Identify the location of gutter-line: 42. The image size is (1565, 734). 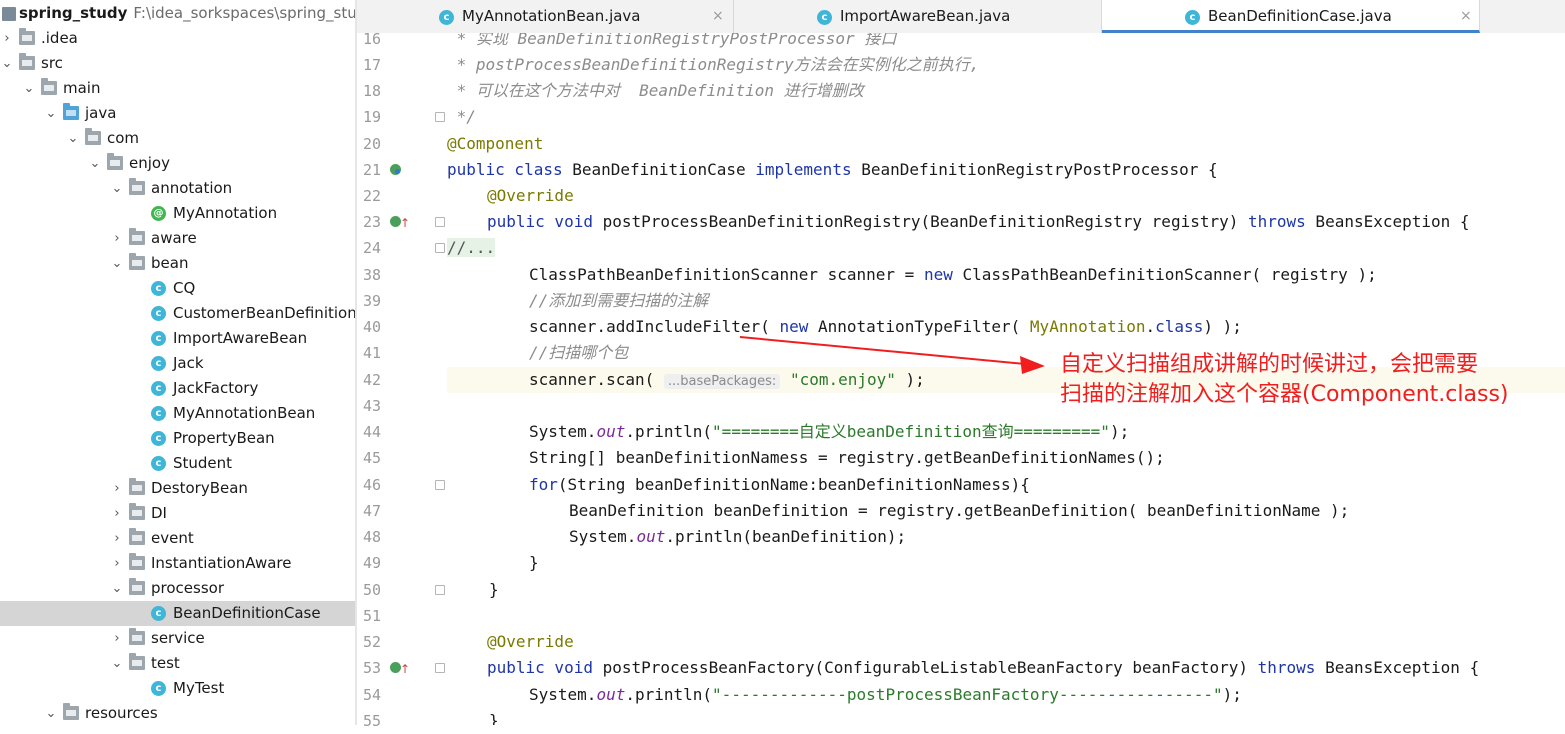
(413, 380).